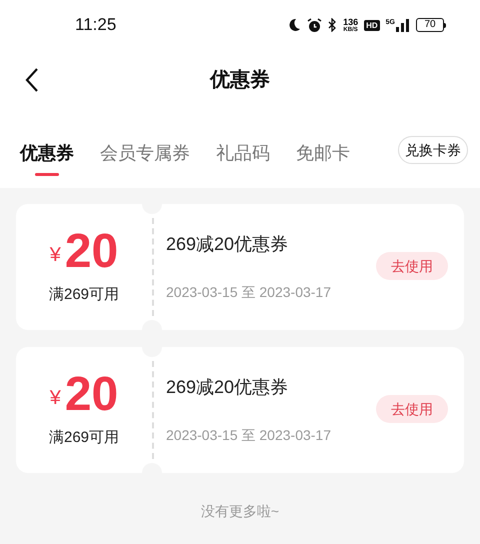 The height and width of the screenshot is (544, 480). What do you see at coordinates (403, 25) in the screenshot?
I see `signal-icon` at bounding box center [403, 25].